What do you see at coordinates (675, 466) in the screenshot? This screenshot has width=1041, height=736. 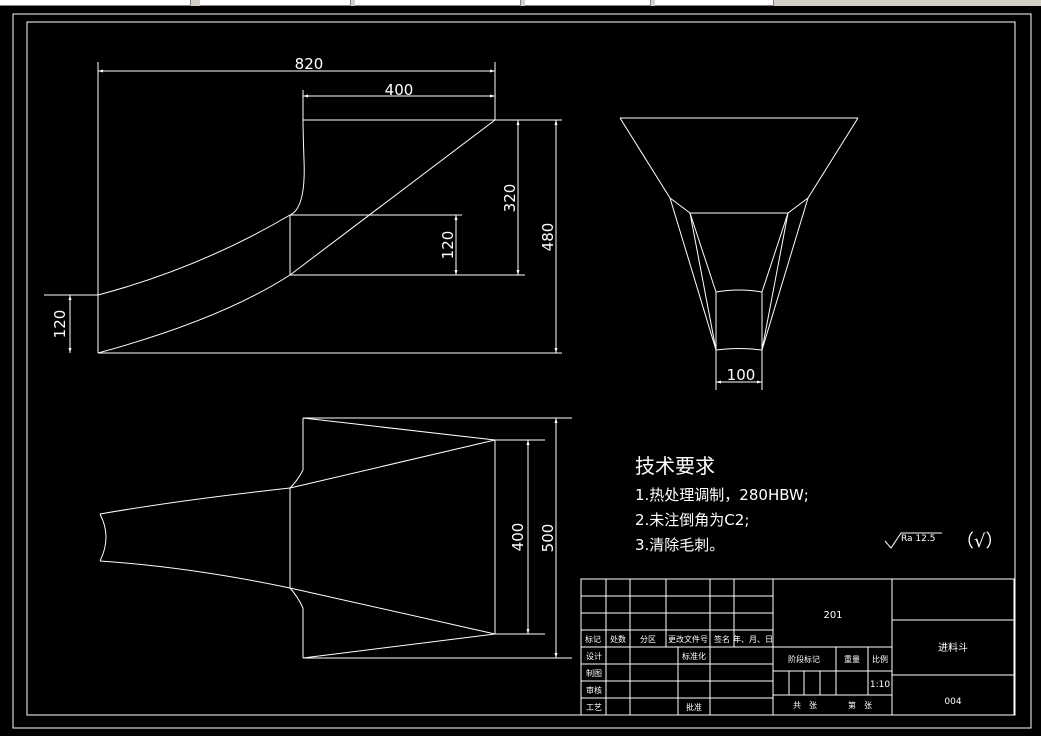 I see `tech-requirements-title: 技术要求` at bounding box center [675, 466].